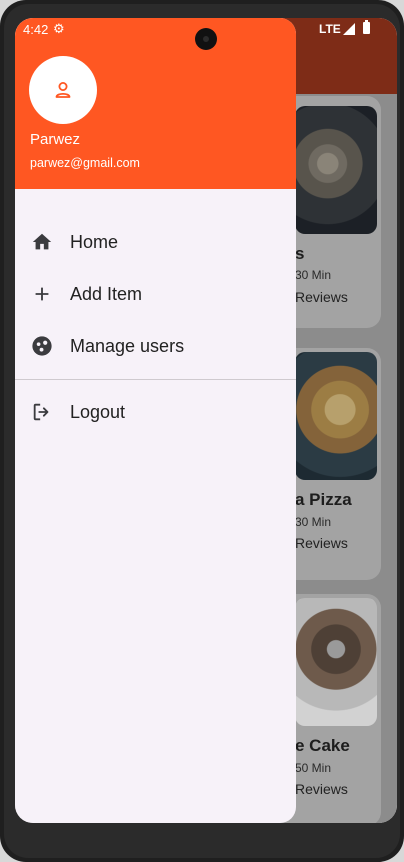 The height and width of the screenshot is (862, 404). I want to click on drawer-header: Parwez parwez@gmail.com, so click(155, 103).